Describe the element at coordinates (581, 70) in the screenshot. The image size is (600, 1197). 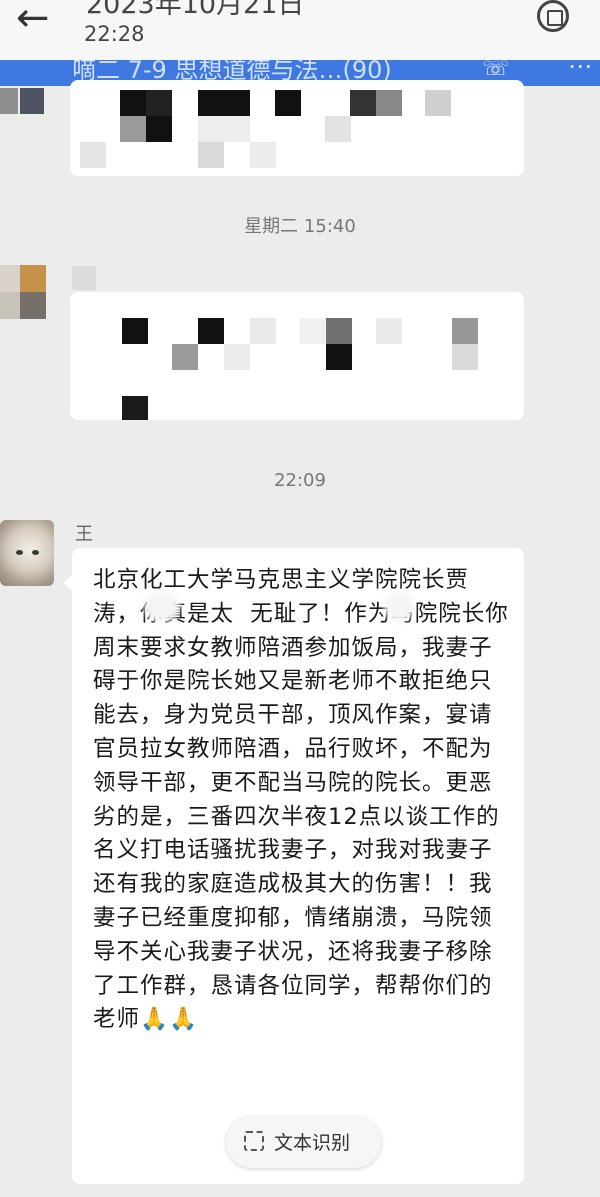
I see `more-icon: ⋯` at that location.